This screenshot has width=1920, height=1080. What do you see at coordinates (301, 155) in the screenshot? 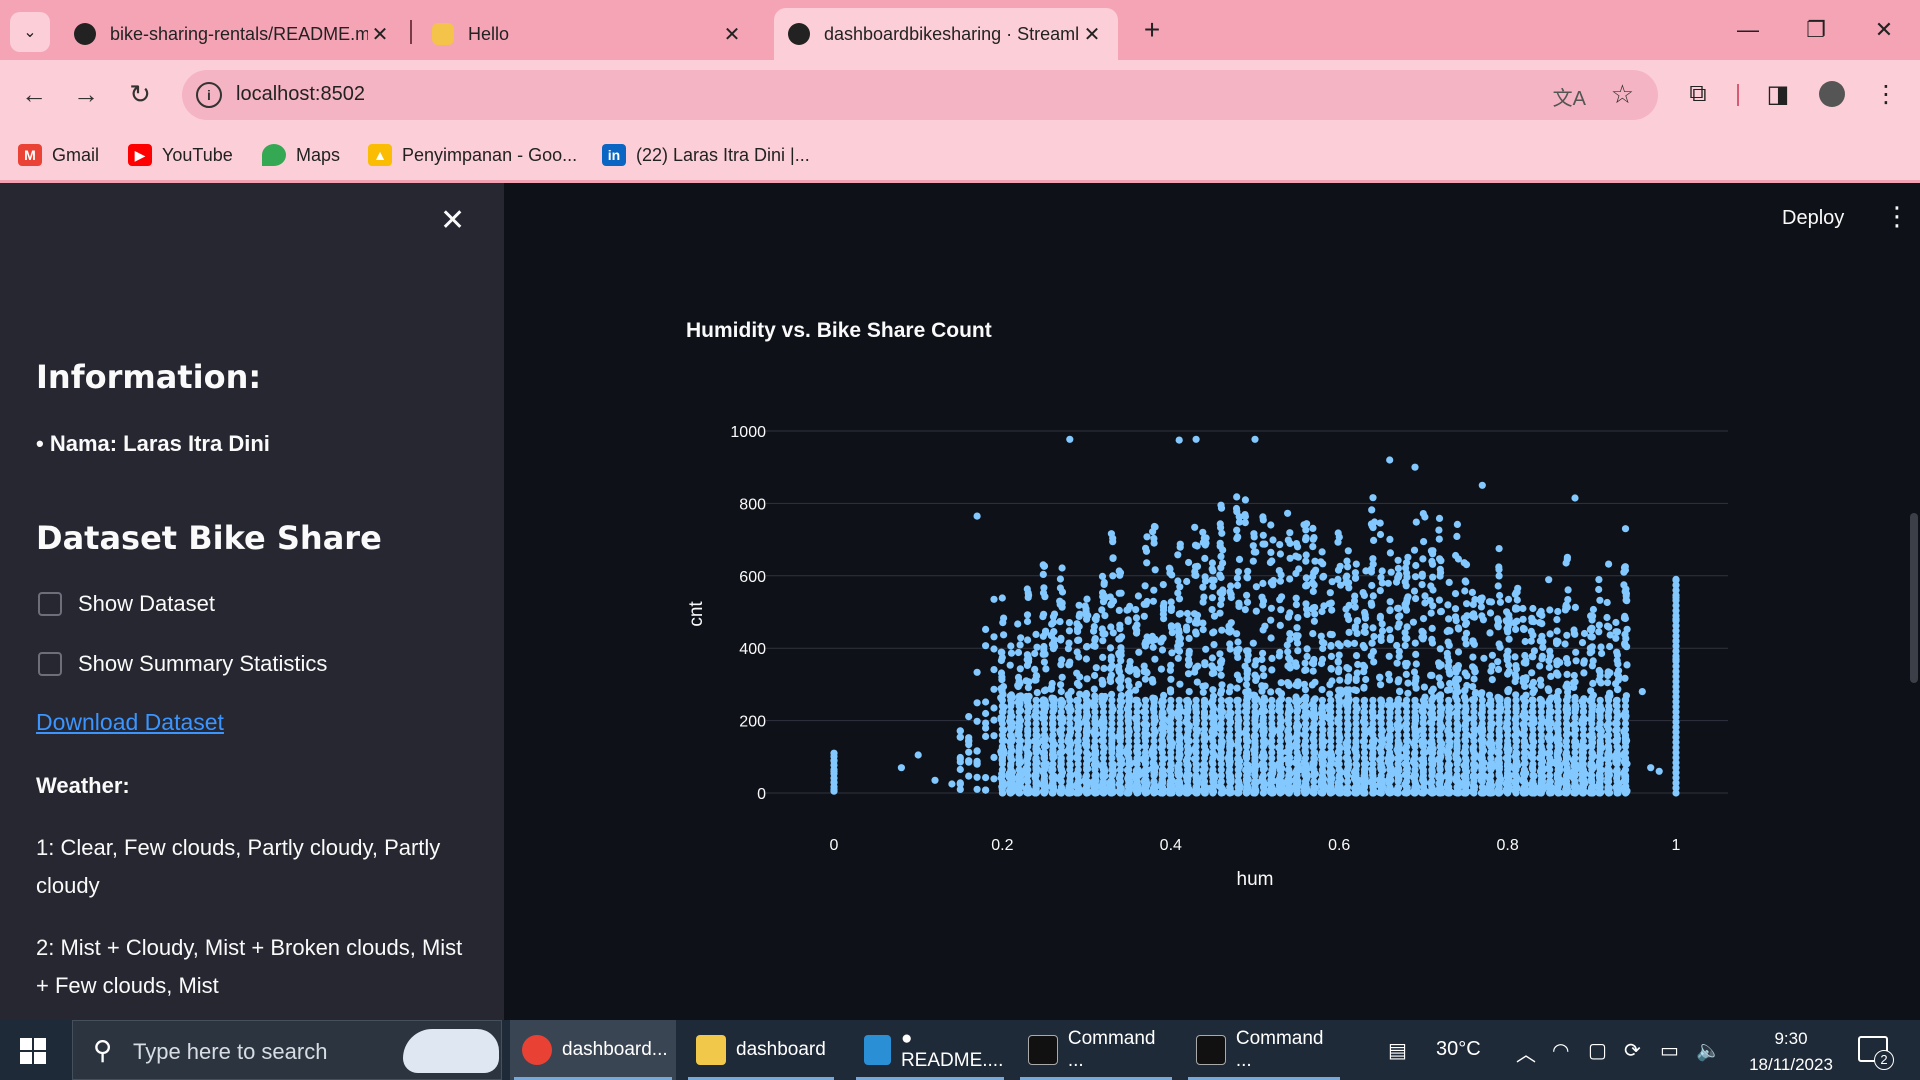
I see `bookmark-maps: Maps` at bounding box center [301, 155].